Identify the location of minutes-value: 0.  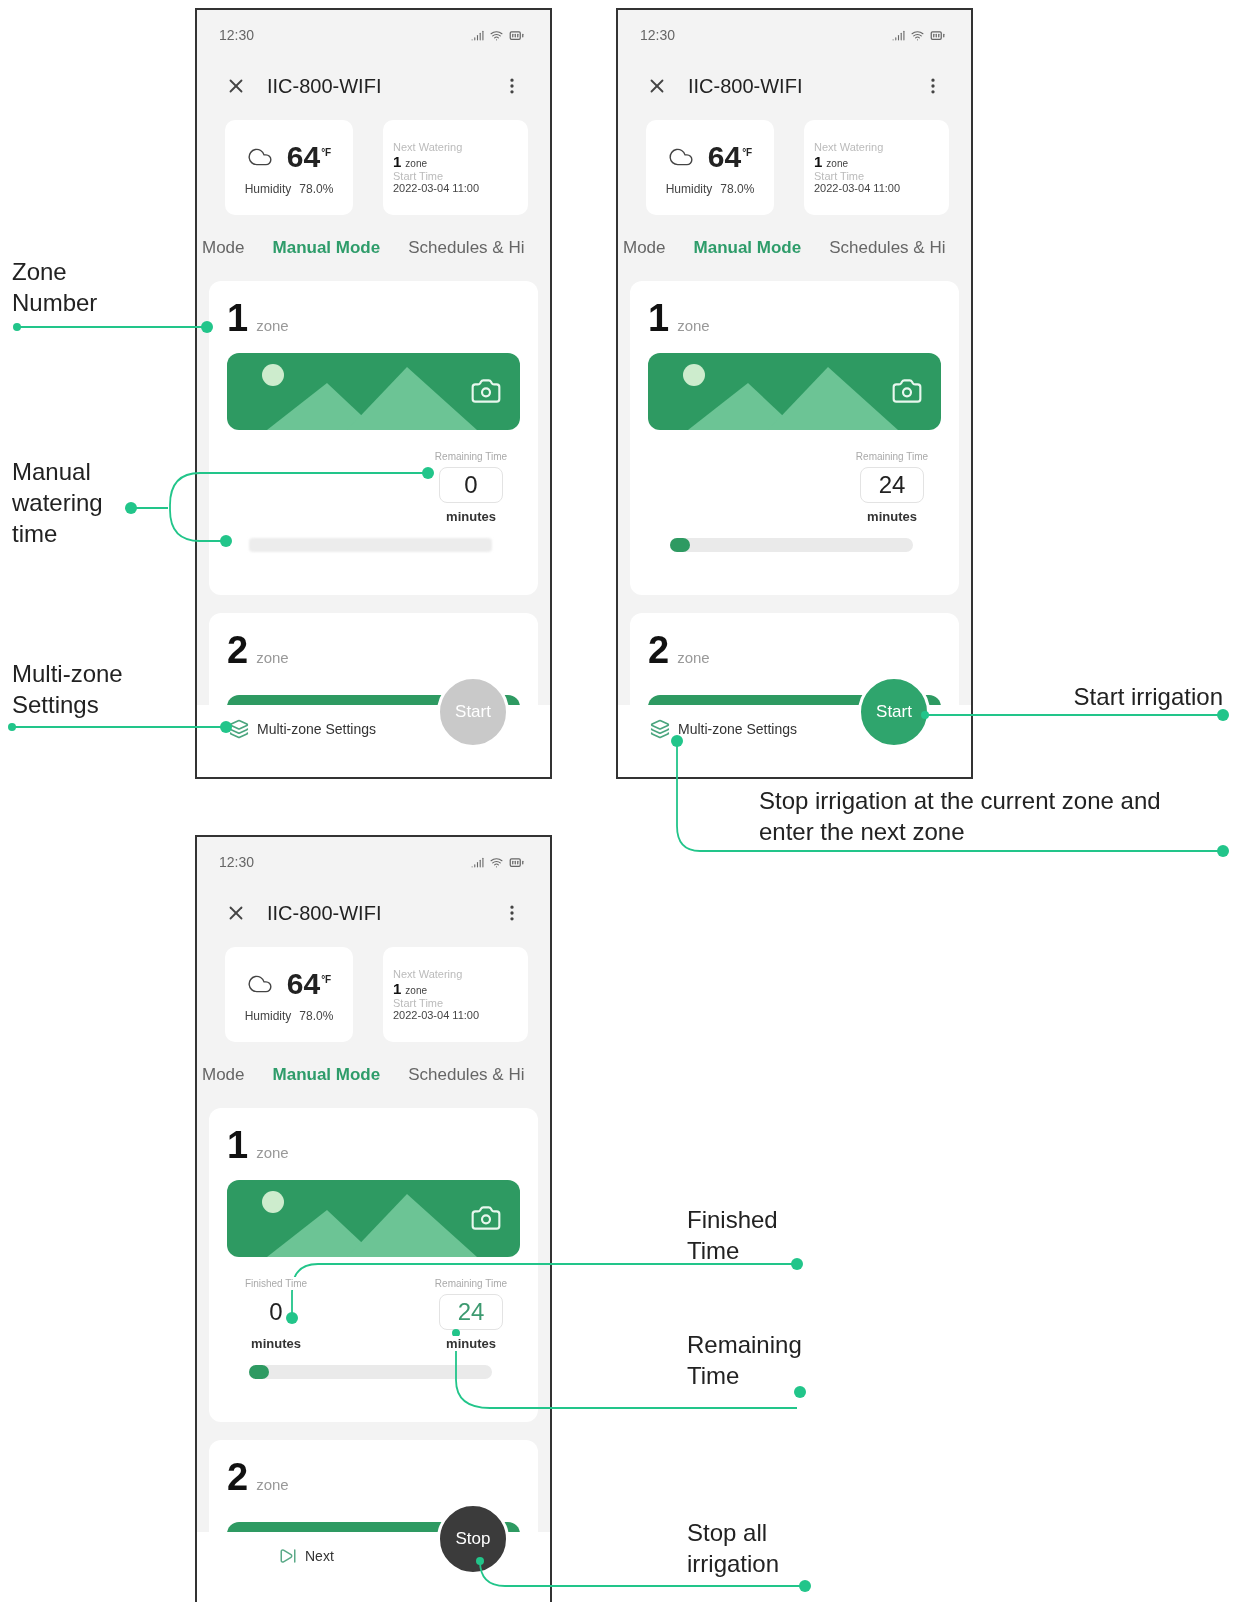
(471, 485).